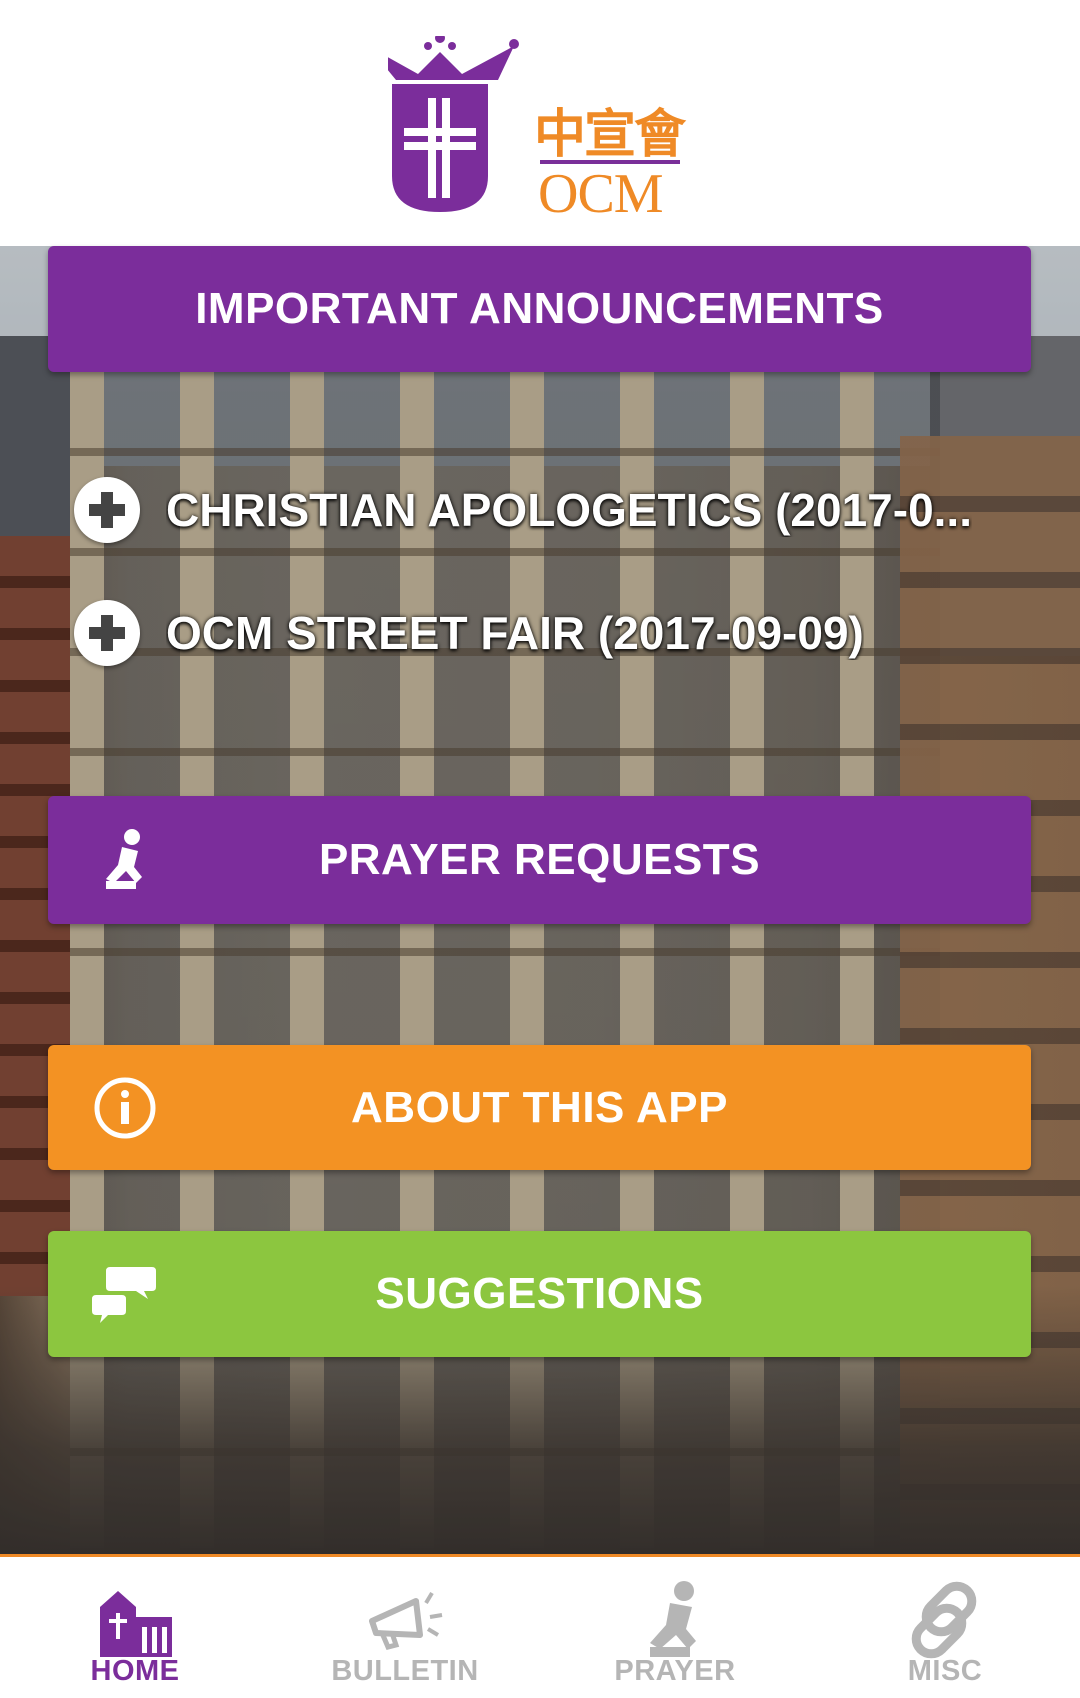 This screenshot has width=1080, height=1698. I want to click on important-announcements-button: IMPORTANT ANNOUNCEMENTS, so click(539, 309).